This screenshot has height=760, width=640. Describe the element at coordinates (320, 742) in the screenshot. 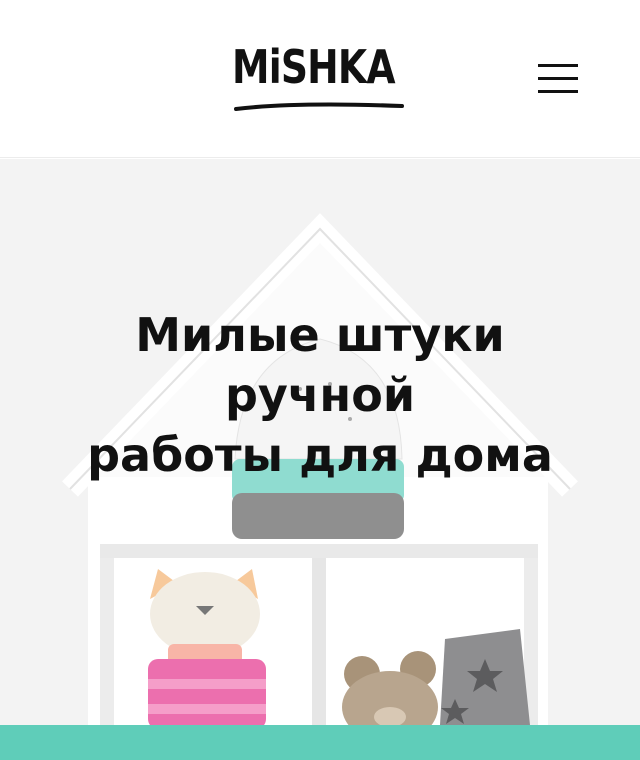

I see `accent-bar` at that location.